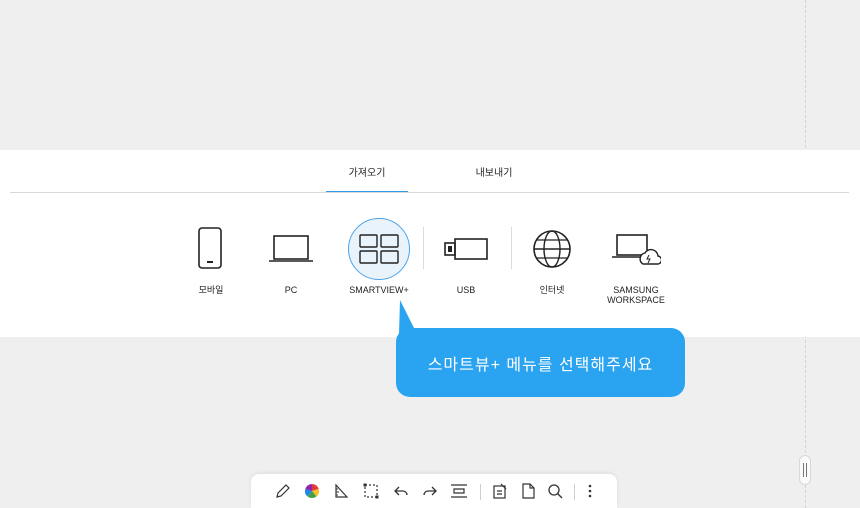 Image resolution: width=860 pixels, height=508 pixels. Describe the element at coordinates (211, 249) in the screenshot. I see `mobile-icon` at that location.